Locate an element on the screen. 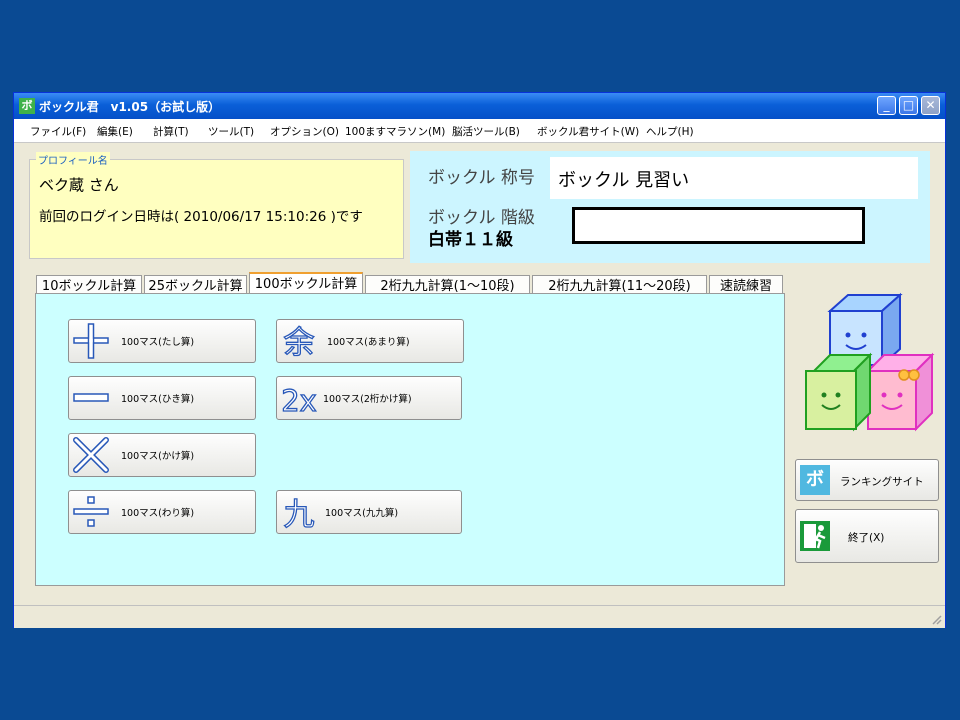  two-digit-multiply-button: 2x 100マス(2桁かけ算) is located at coordinates (369, 398).